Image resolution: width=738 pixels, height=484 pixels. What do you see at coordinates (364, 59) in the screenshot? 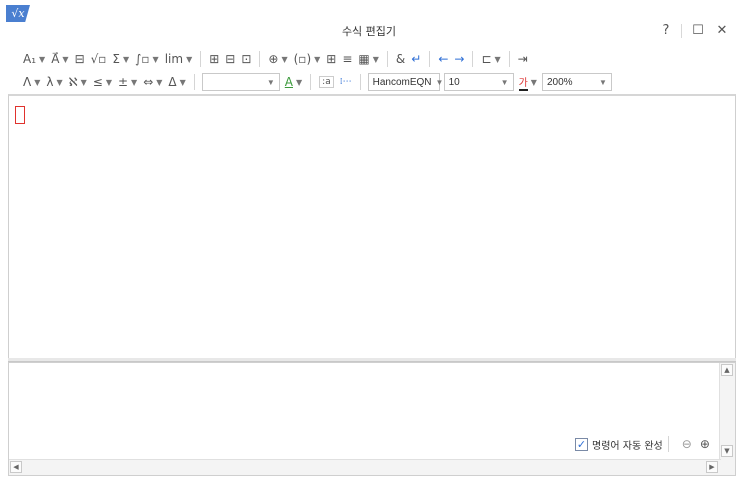
I see `table-icon: ▦` at bounding box center [364, 59].